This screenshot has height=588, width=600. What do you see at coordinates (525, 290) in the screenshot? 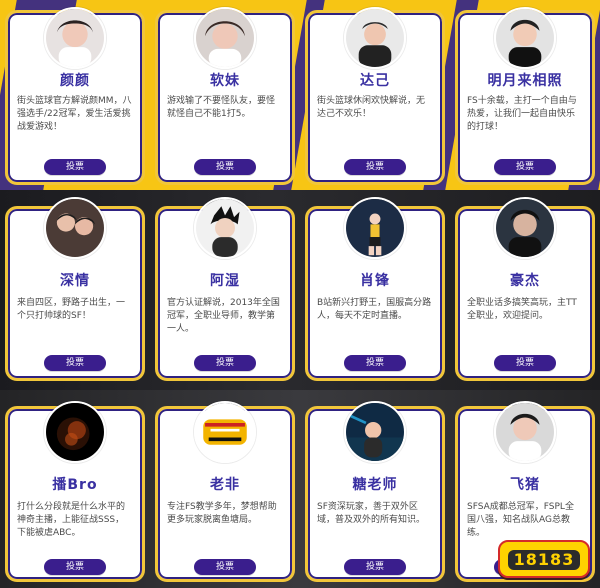
I see `candidate-card-8: 豪杰 全职业话多搞笑高玩，主TT全职业，欢迎提问。 投票` at bounding box center [525, 290].